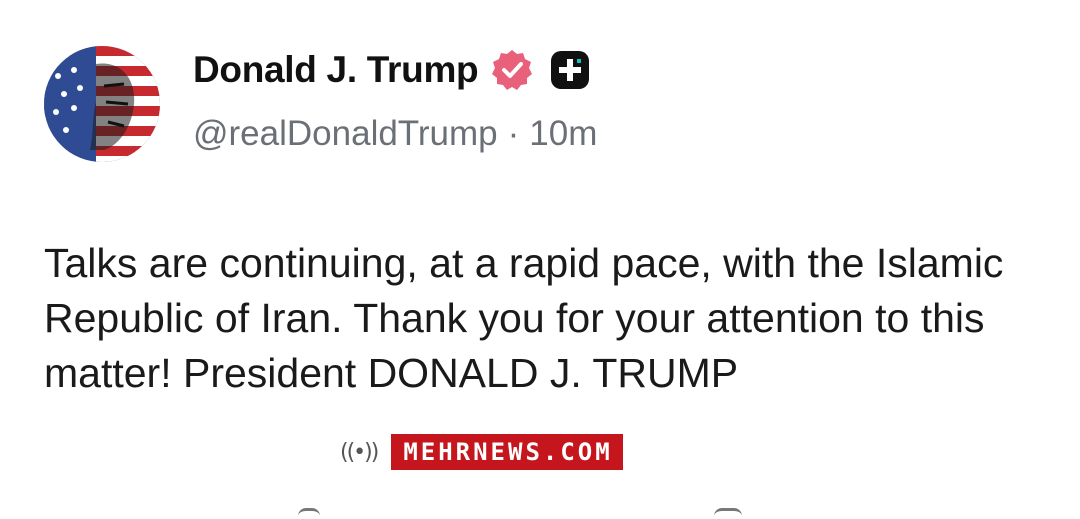  What do you see at coordinates (563, 133) in the screenshot?
I see `post-time: 10m` at bounding box center [563, 133].